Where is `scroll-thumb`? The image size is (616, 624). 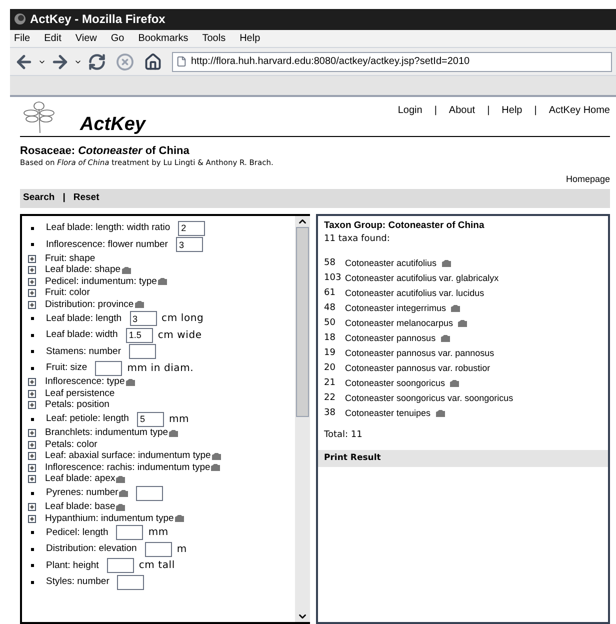 scroll-thumb is located at coordinates (302, 322).